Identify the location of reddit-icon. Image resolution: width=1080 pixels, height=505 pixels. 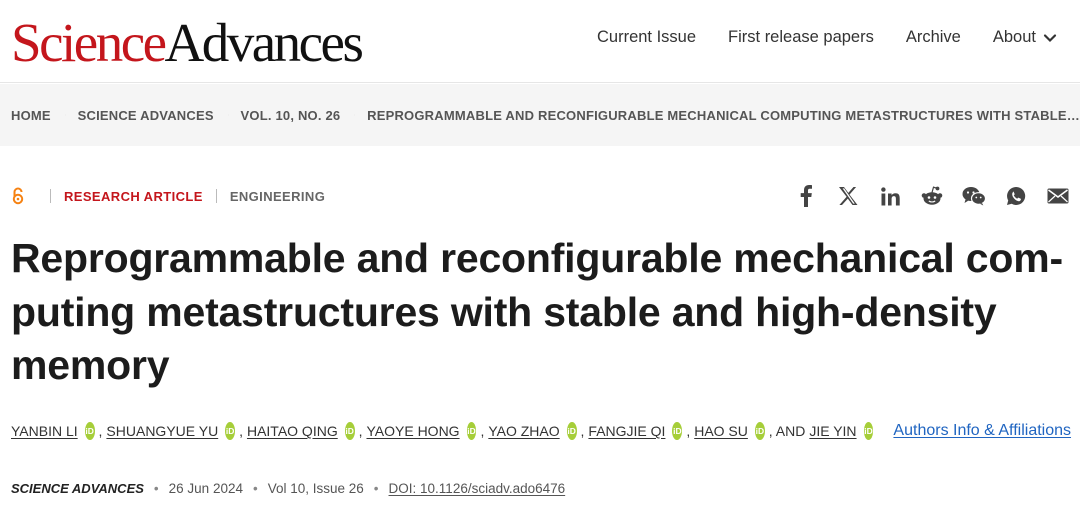
(932, 196).